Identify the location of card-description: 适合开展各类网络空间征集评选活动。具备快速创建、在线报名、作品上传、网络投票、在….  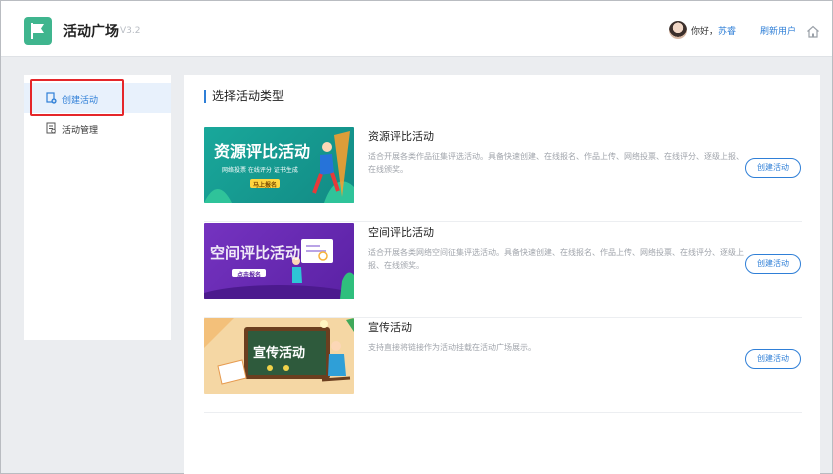
(556, 259).